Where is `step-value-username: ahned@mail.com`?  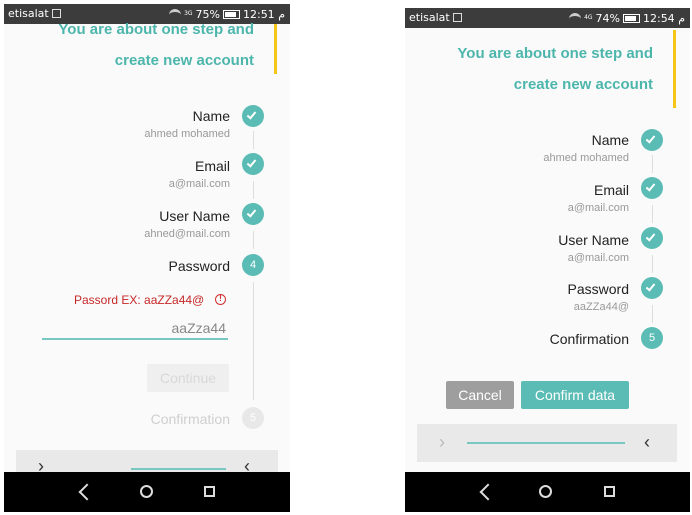 step-value-username: ahned@mail.com is located at coordinates (187, 234).